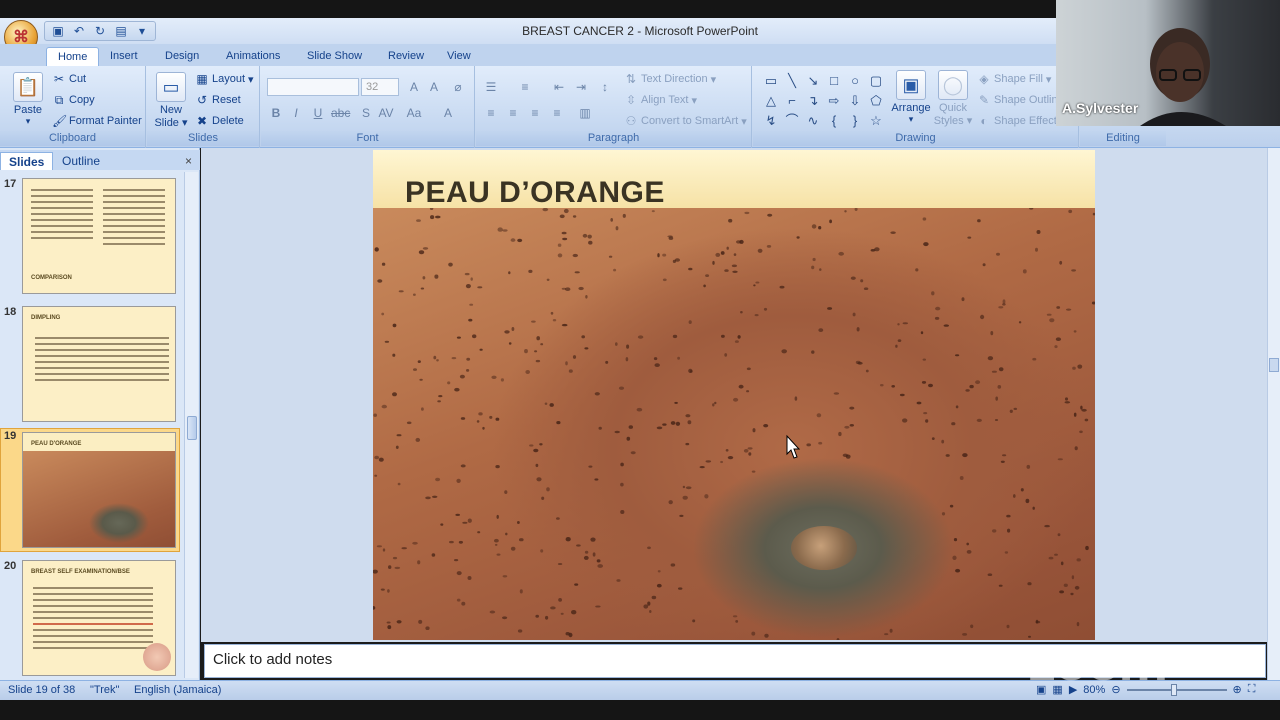 The image size is (1280, 720). I want to click on zoom-in-icon: ⊕, so click(1237, 689).